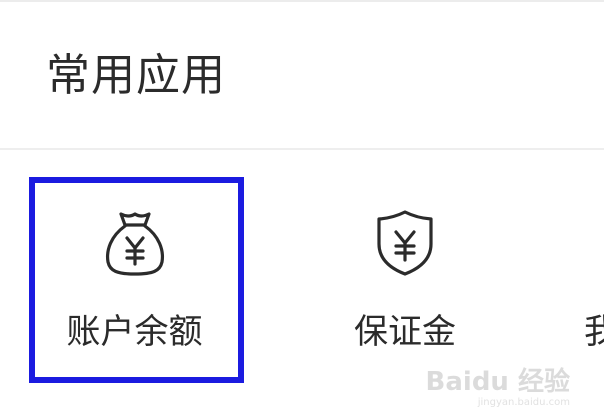 This screenshot has height=412, width=604. I want to click on app-label: 我, so click(594, 332).